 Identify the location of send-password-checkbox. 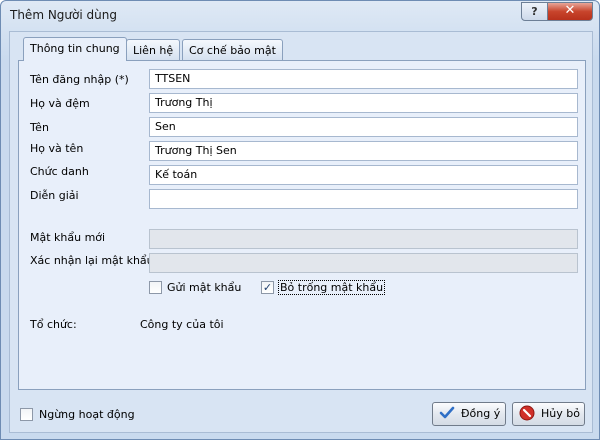
(155, 287).